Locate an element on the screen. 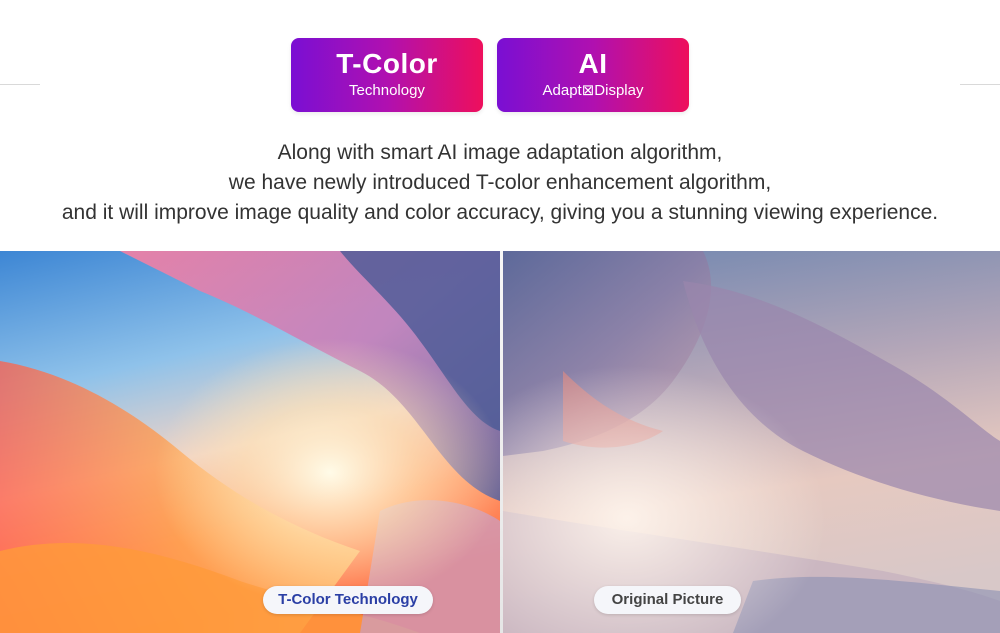  t-color-technology-label: T-Color Technology is located at coordinates (348, 600).